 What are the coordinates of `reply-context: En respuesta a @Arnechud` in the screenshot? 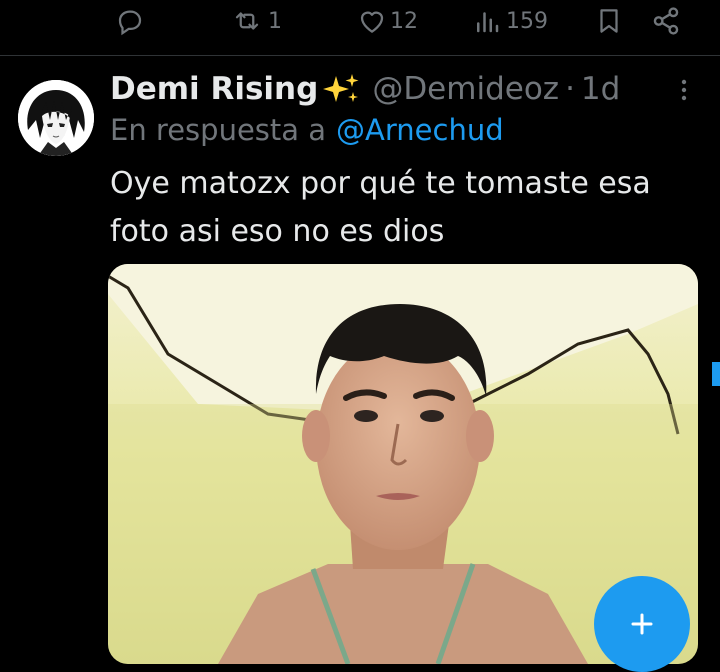 It's located at (307, 130).